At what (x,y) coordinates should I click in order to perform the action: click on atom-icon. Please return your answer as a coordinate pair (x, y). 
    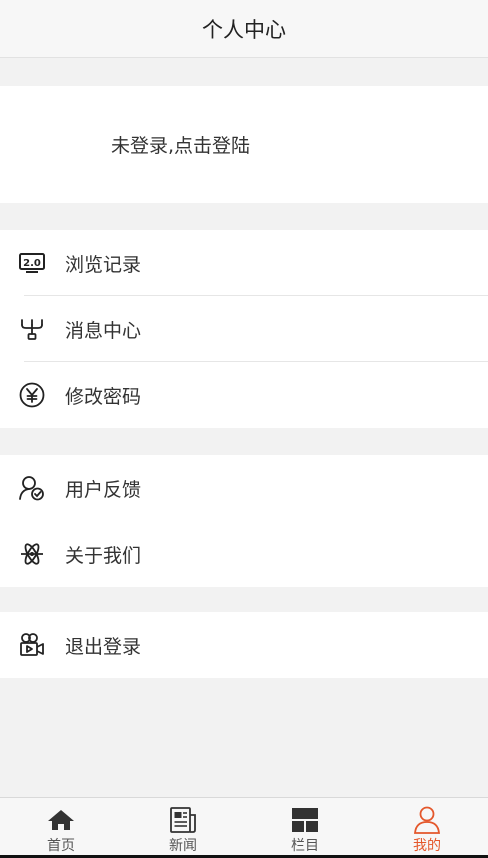
    Looking at the image, I should click on (32, 554).